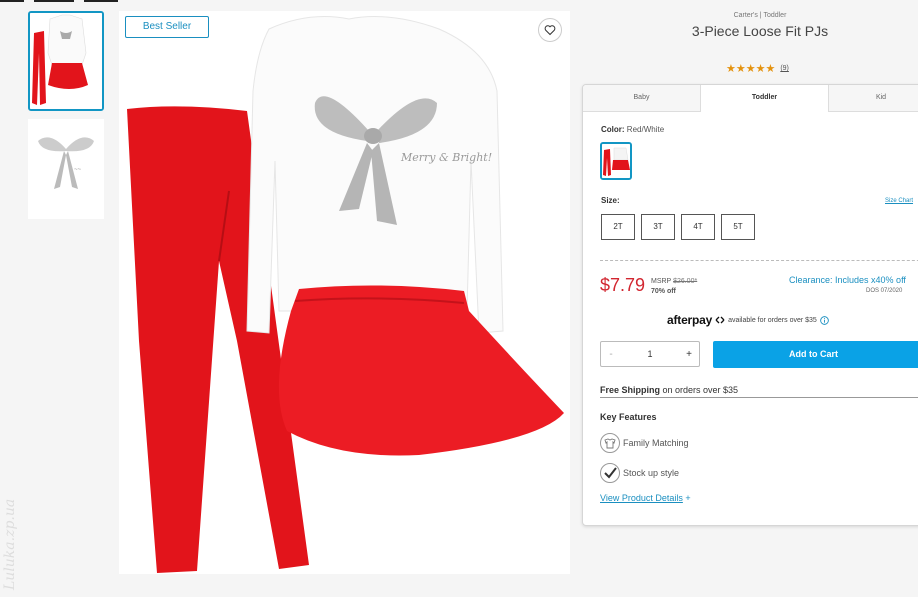  What do you see at coordinates (656, 443) in the screenshot?
I see `feature-label: Family Matching` at bounding box center [656, 443].